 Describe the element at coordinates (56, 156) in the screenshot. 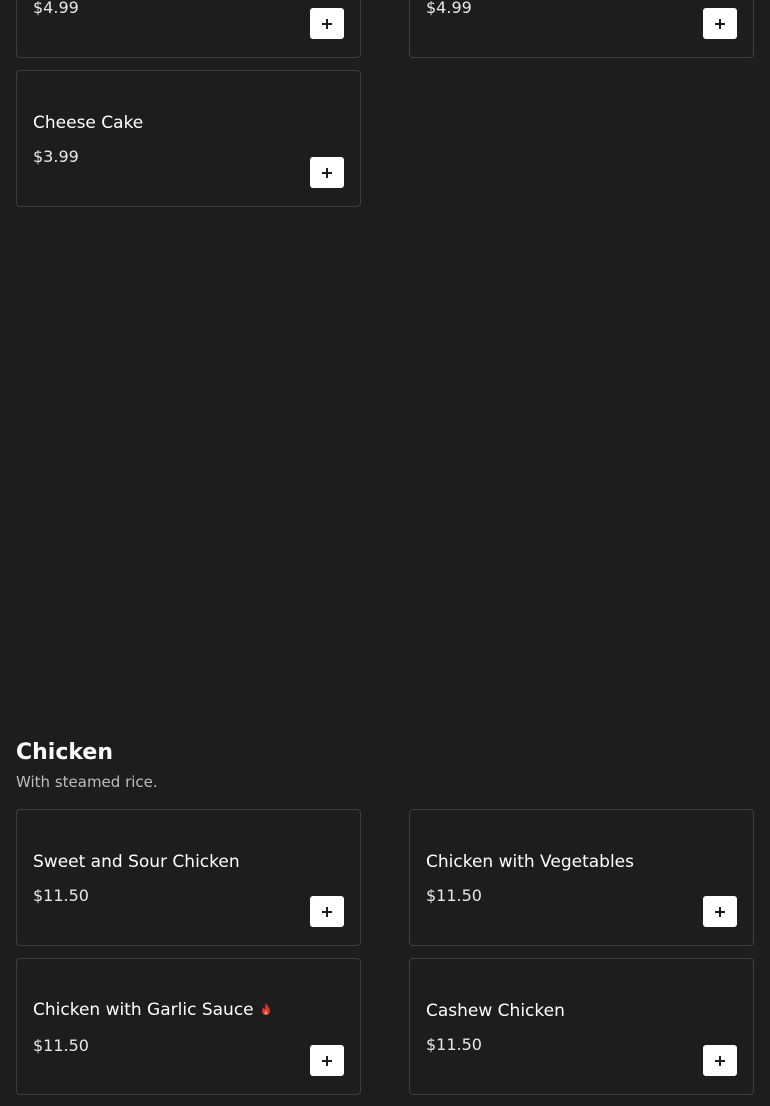

I see `item-price: $3.99` at that location.